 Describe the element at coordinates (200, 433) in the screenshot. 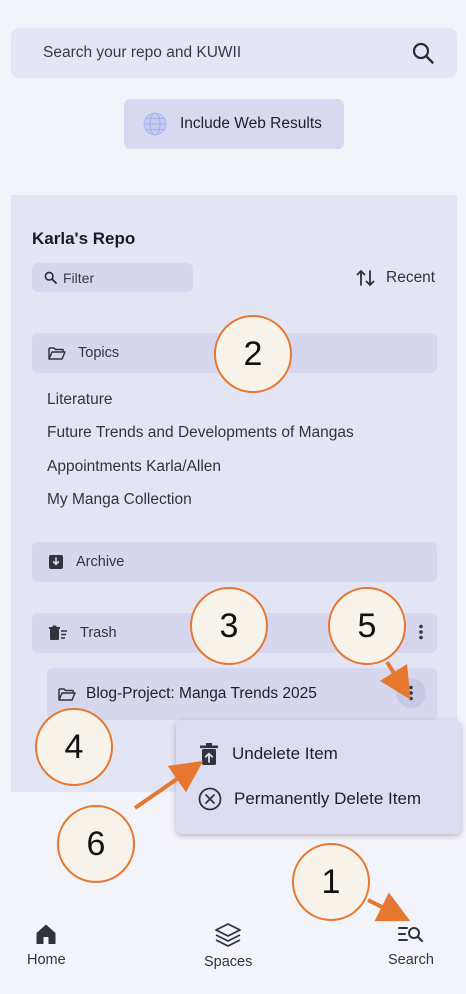

I see `topic-item: Future Trends and Developments of Mangas` at that location.